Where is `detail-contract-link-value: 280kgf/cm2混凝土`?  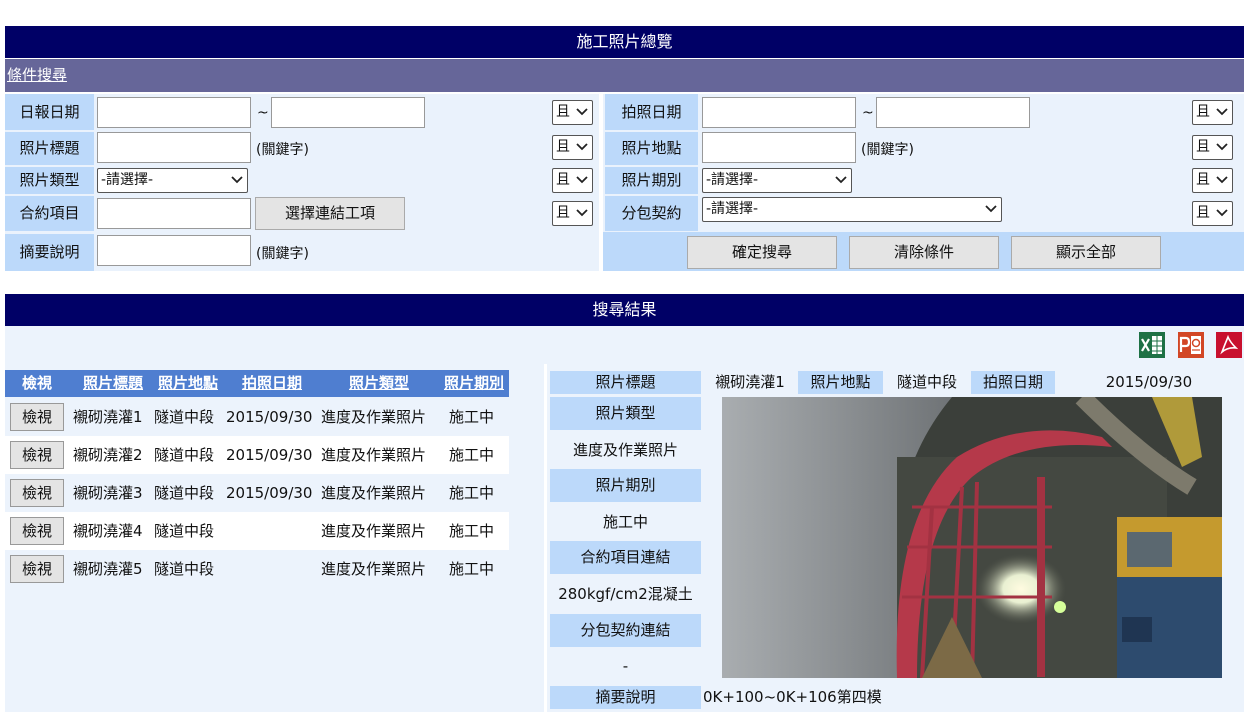
detail-contract-link-value: 280kgf/cm2混凝土 is located at coordinates (625, 594).